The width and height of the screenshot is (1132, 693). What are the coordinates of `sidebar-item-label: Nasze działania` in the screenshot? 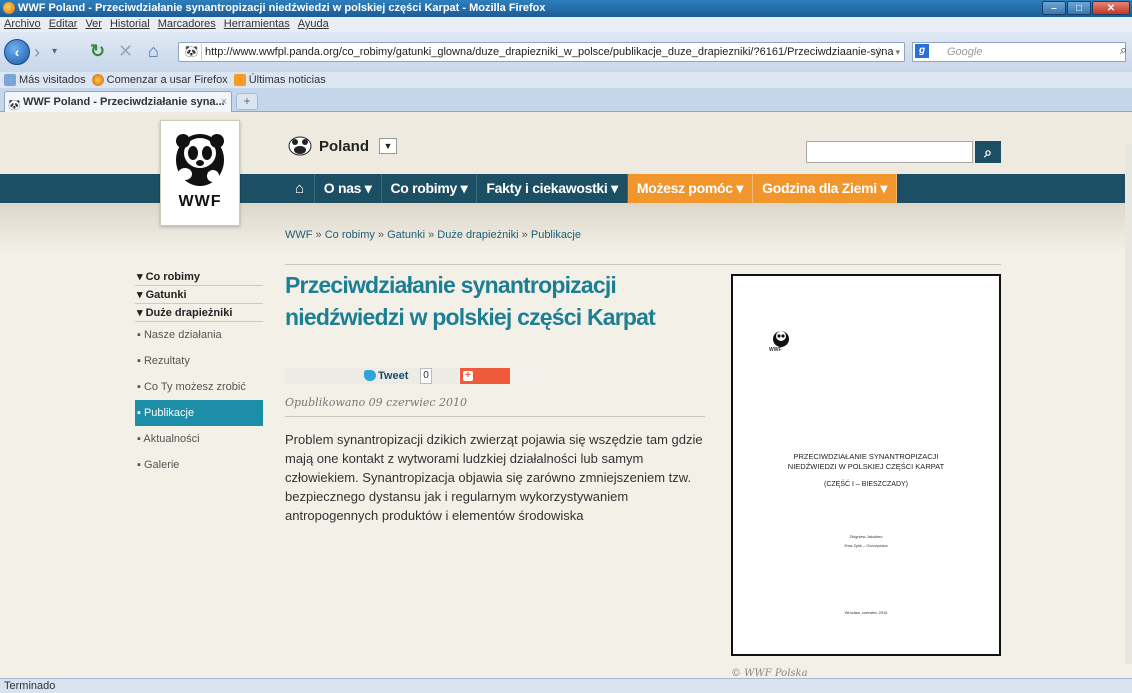 It's located at (182, 335).